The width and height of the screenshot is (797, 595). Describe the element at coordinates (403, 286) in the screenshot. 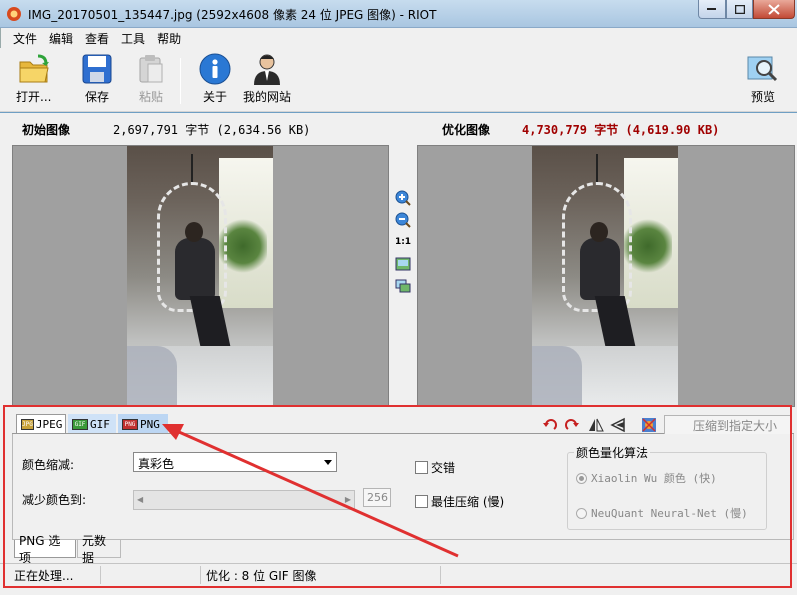

I see `compare-images-icon` at that location.